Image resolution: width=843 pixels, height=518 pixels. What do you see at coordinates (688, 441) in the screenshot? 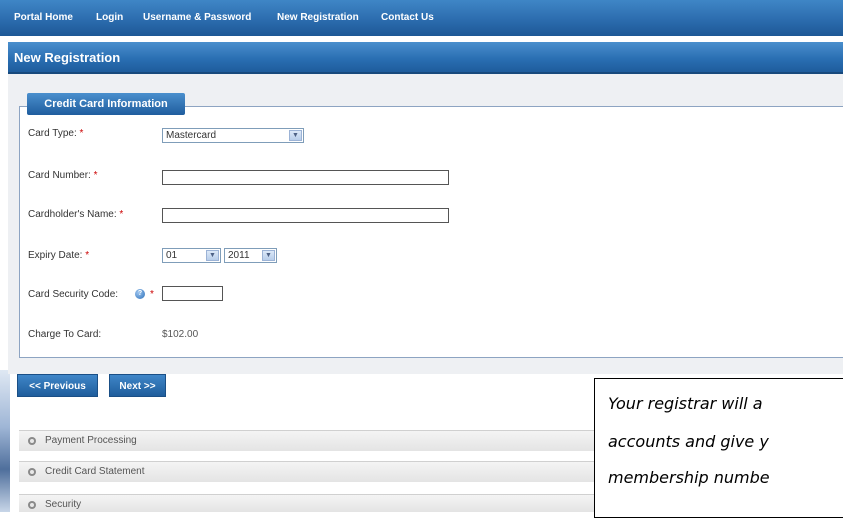
I see `note-line: accounts and give y` at bounding box center [688, 441].